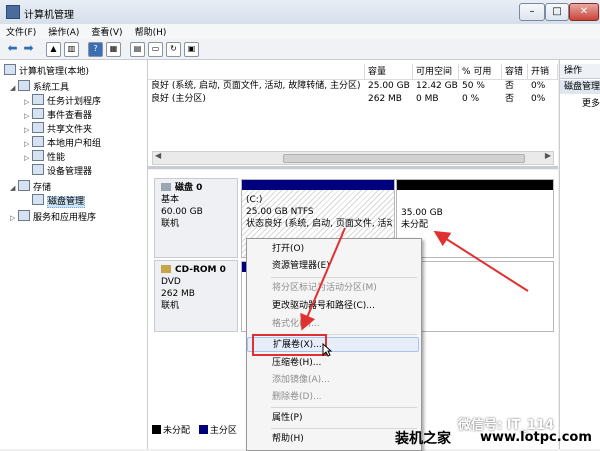 This screenshot has height=451, width=600. I want to click on site-watermark-url: www.lotpc.com, so click(536, 437).